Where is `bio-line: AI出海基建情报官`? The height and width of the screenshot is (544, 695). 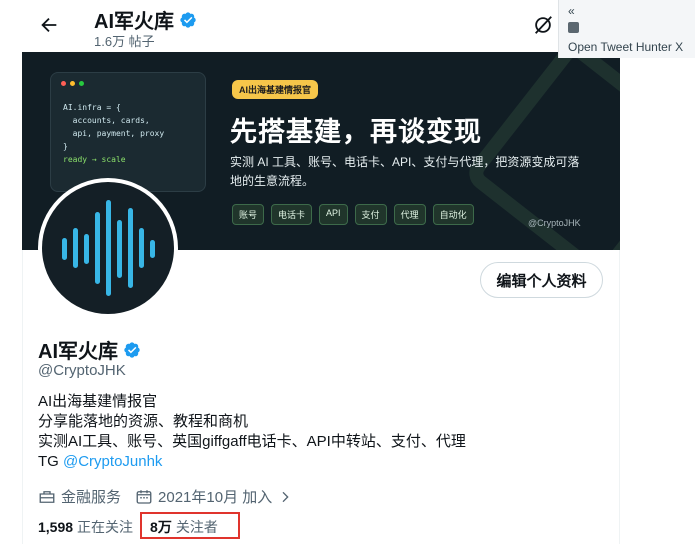 bio-line: AI出海基建情报官 is located at coordinates (98, 401).